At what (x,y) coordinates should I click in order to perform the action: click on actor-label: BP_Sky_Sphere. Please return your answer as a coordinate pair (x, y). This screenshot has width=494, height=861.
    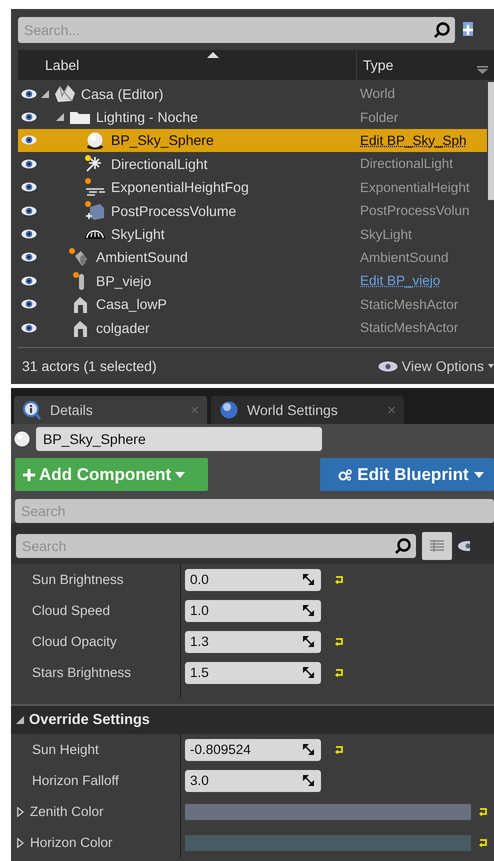
    Looking at the image, I should click on (163, 140).